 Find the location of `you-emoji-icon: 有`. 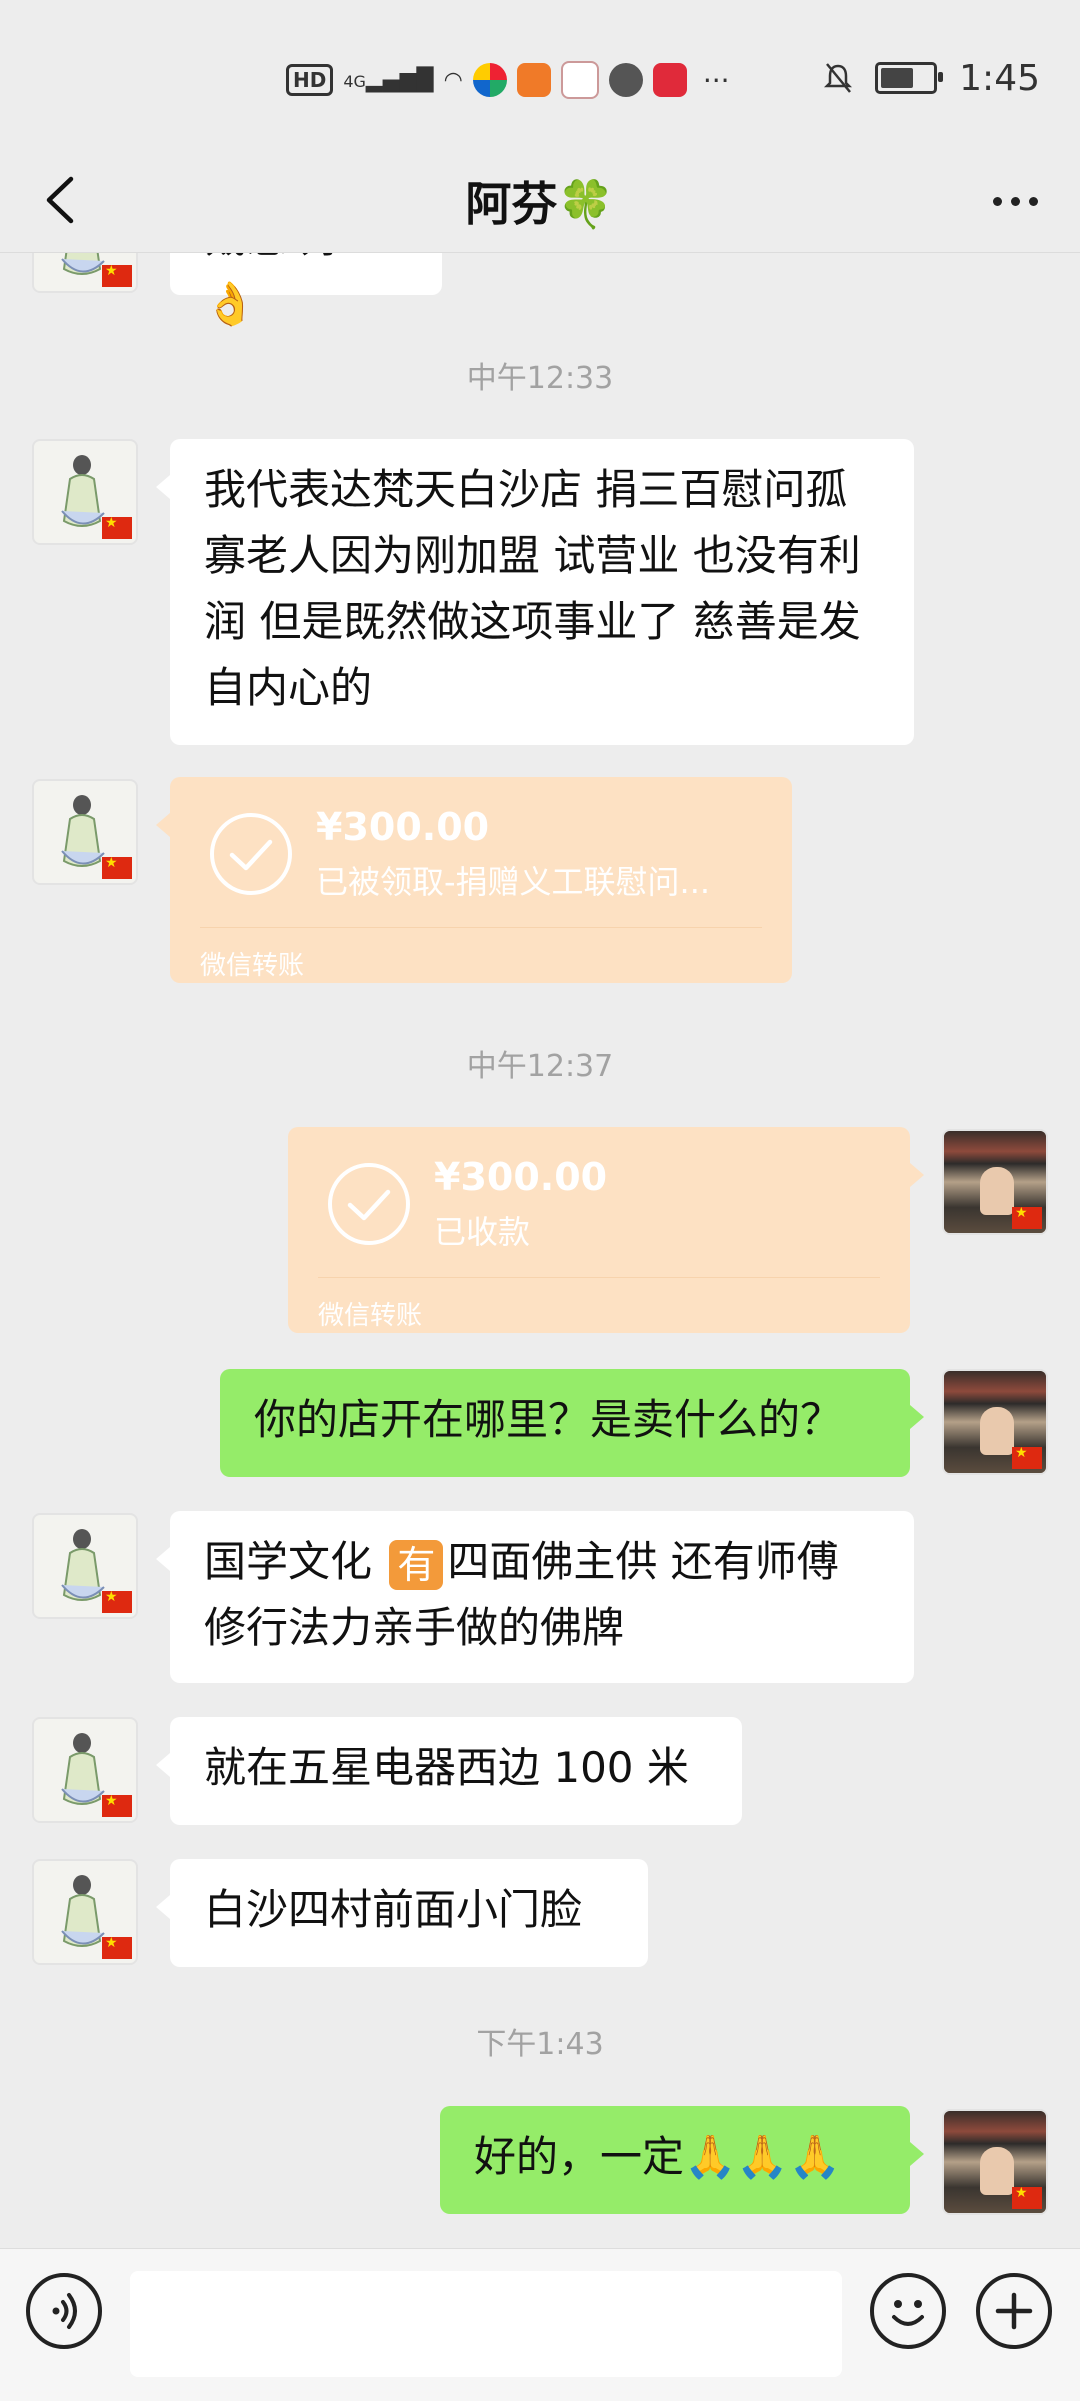

you-emoji-icon: 有 is located at coordinates (416, 1564).